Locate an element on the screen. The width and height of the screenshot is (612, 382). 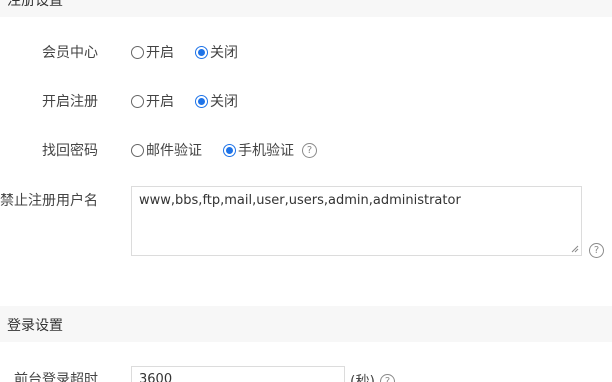
recover-password-email-option: 邮件验证 is located at coordinates (166, 150).